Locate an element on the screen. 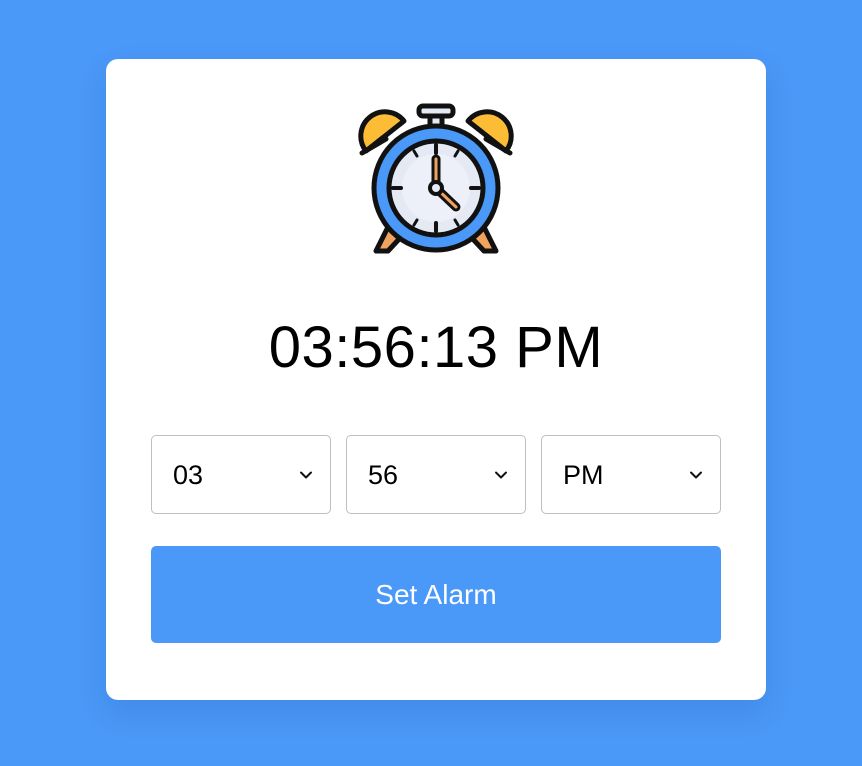  minute-select-value: 56 is located at coordinates (383, 475).